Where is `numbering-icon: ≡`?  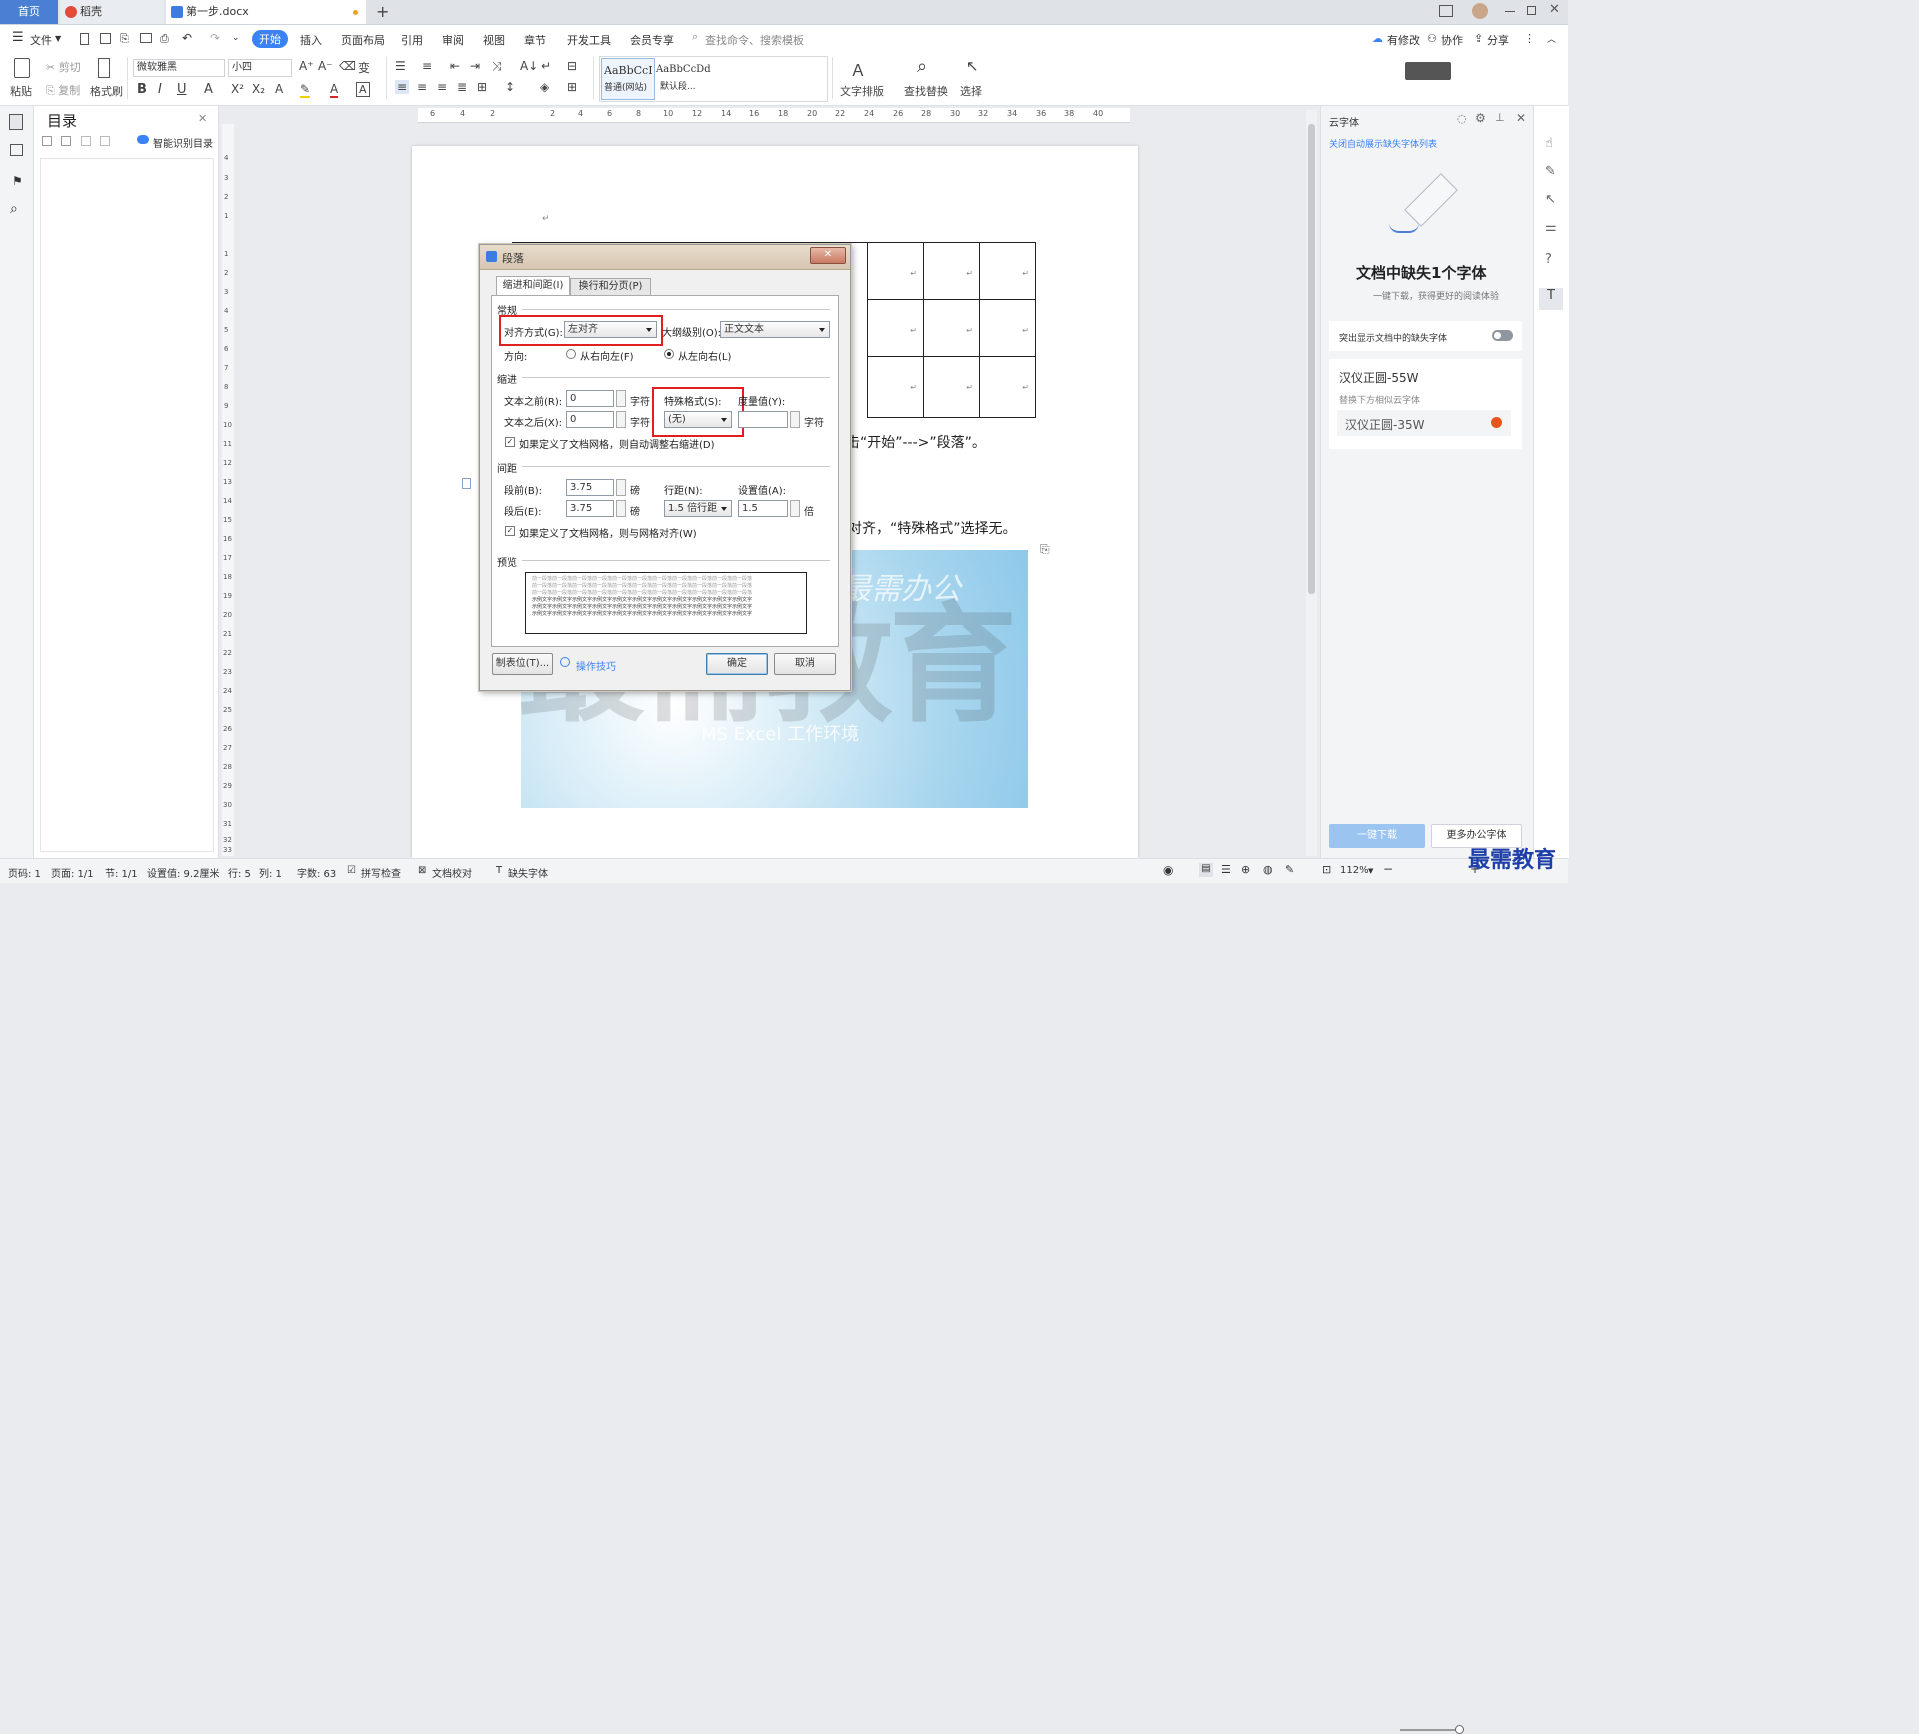 numbering-icon: ≡ is located at coordinates (427, 66).